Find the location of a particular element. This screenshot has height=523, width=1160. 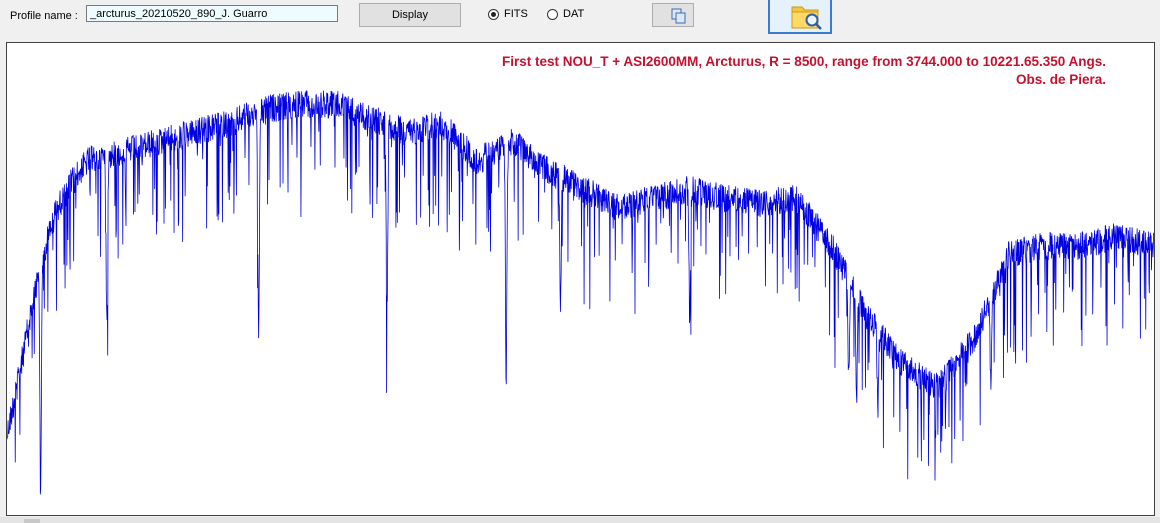

open-file-button is located at coordinates (800, 17).